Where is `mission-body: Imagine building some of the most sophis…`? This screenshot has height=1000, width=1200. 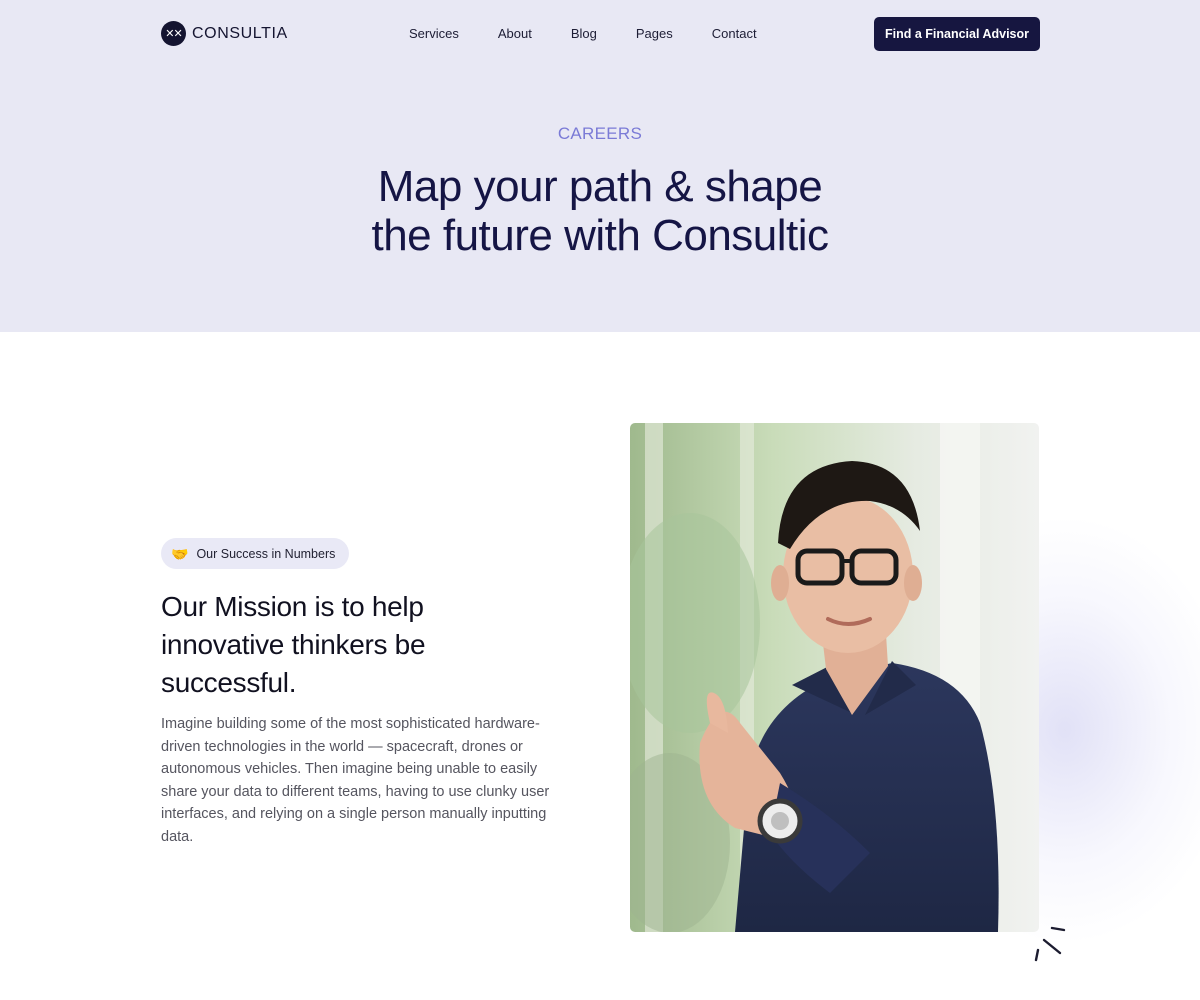
mission-body: Imagine building some of the most sophis… is located at coordinates (355, 780).